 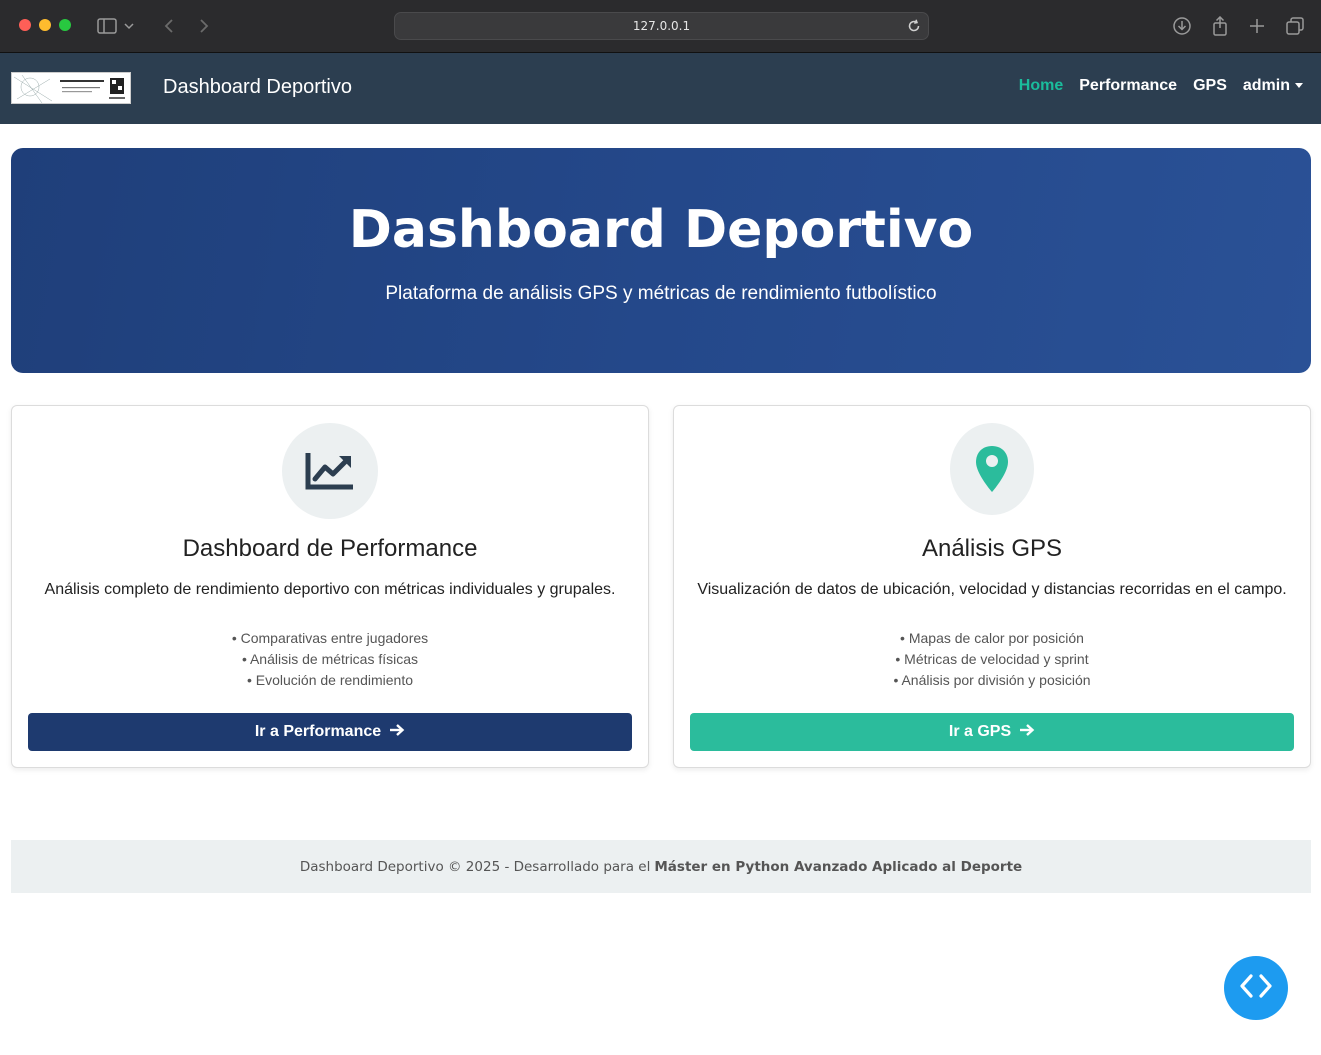 I want to click on go-performance-button: Ir a Performance, so click(x=330, y=732).